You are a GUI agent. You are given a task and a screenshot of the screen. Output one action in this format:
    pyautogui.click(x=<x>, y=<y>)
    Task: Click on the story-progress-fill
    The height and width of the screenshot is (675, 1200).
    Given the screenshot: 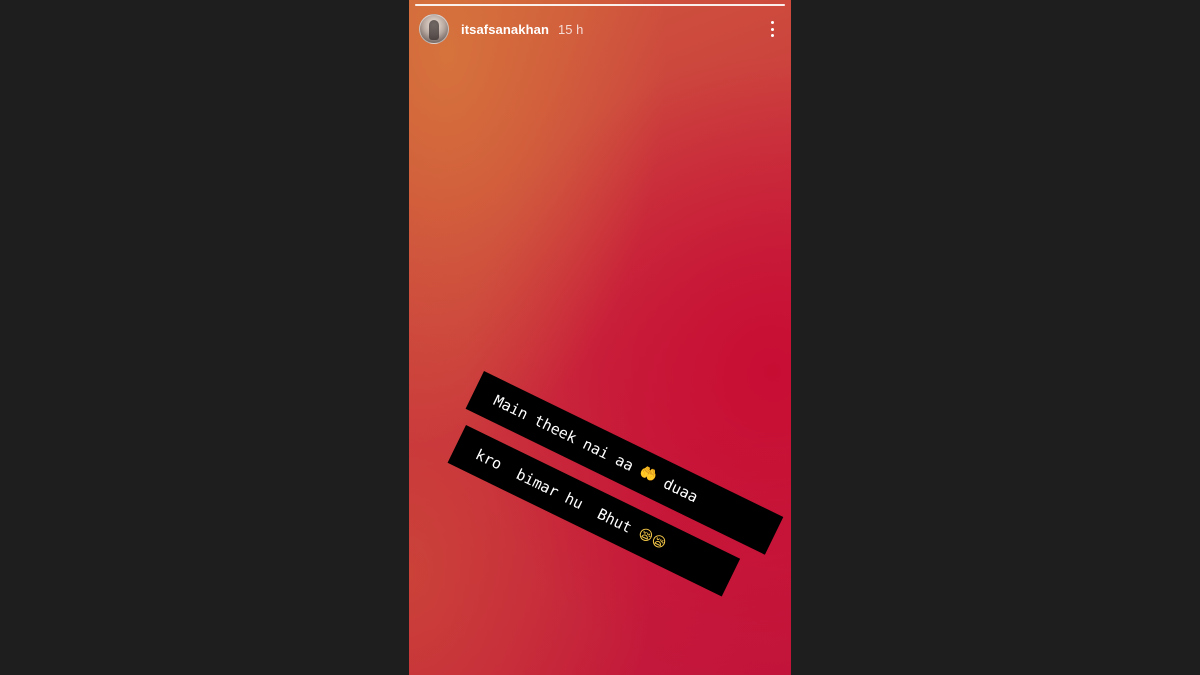 What is the action you would take?
    pyautogui.click(x=600, y=5)
    